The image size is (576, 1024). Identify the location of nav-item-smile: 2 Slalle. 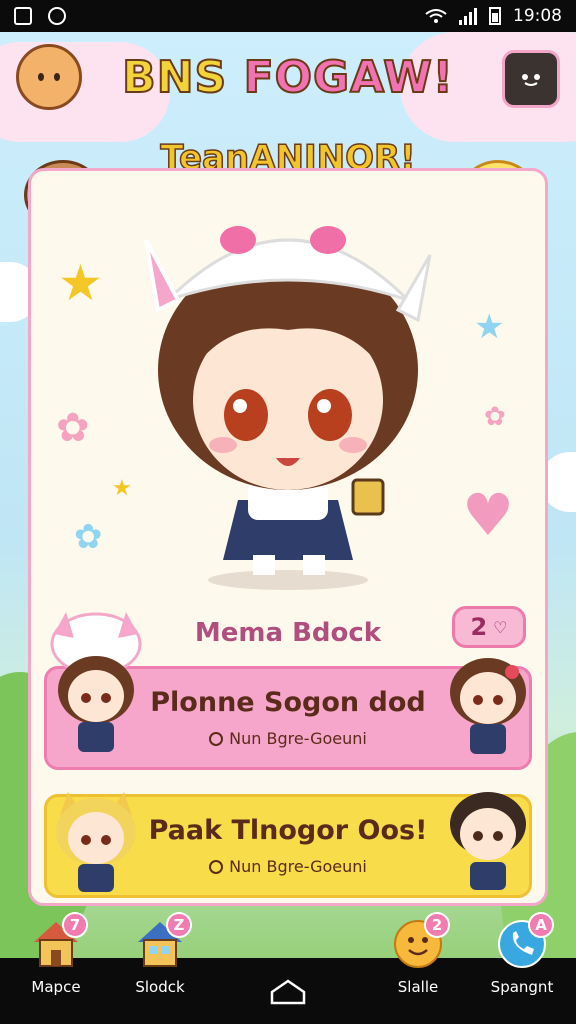
(418, 954).